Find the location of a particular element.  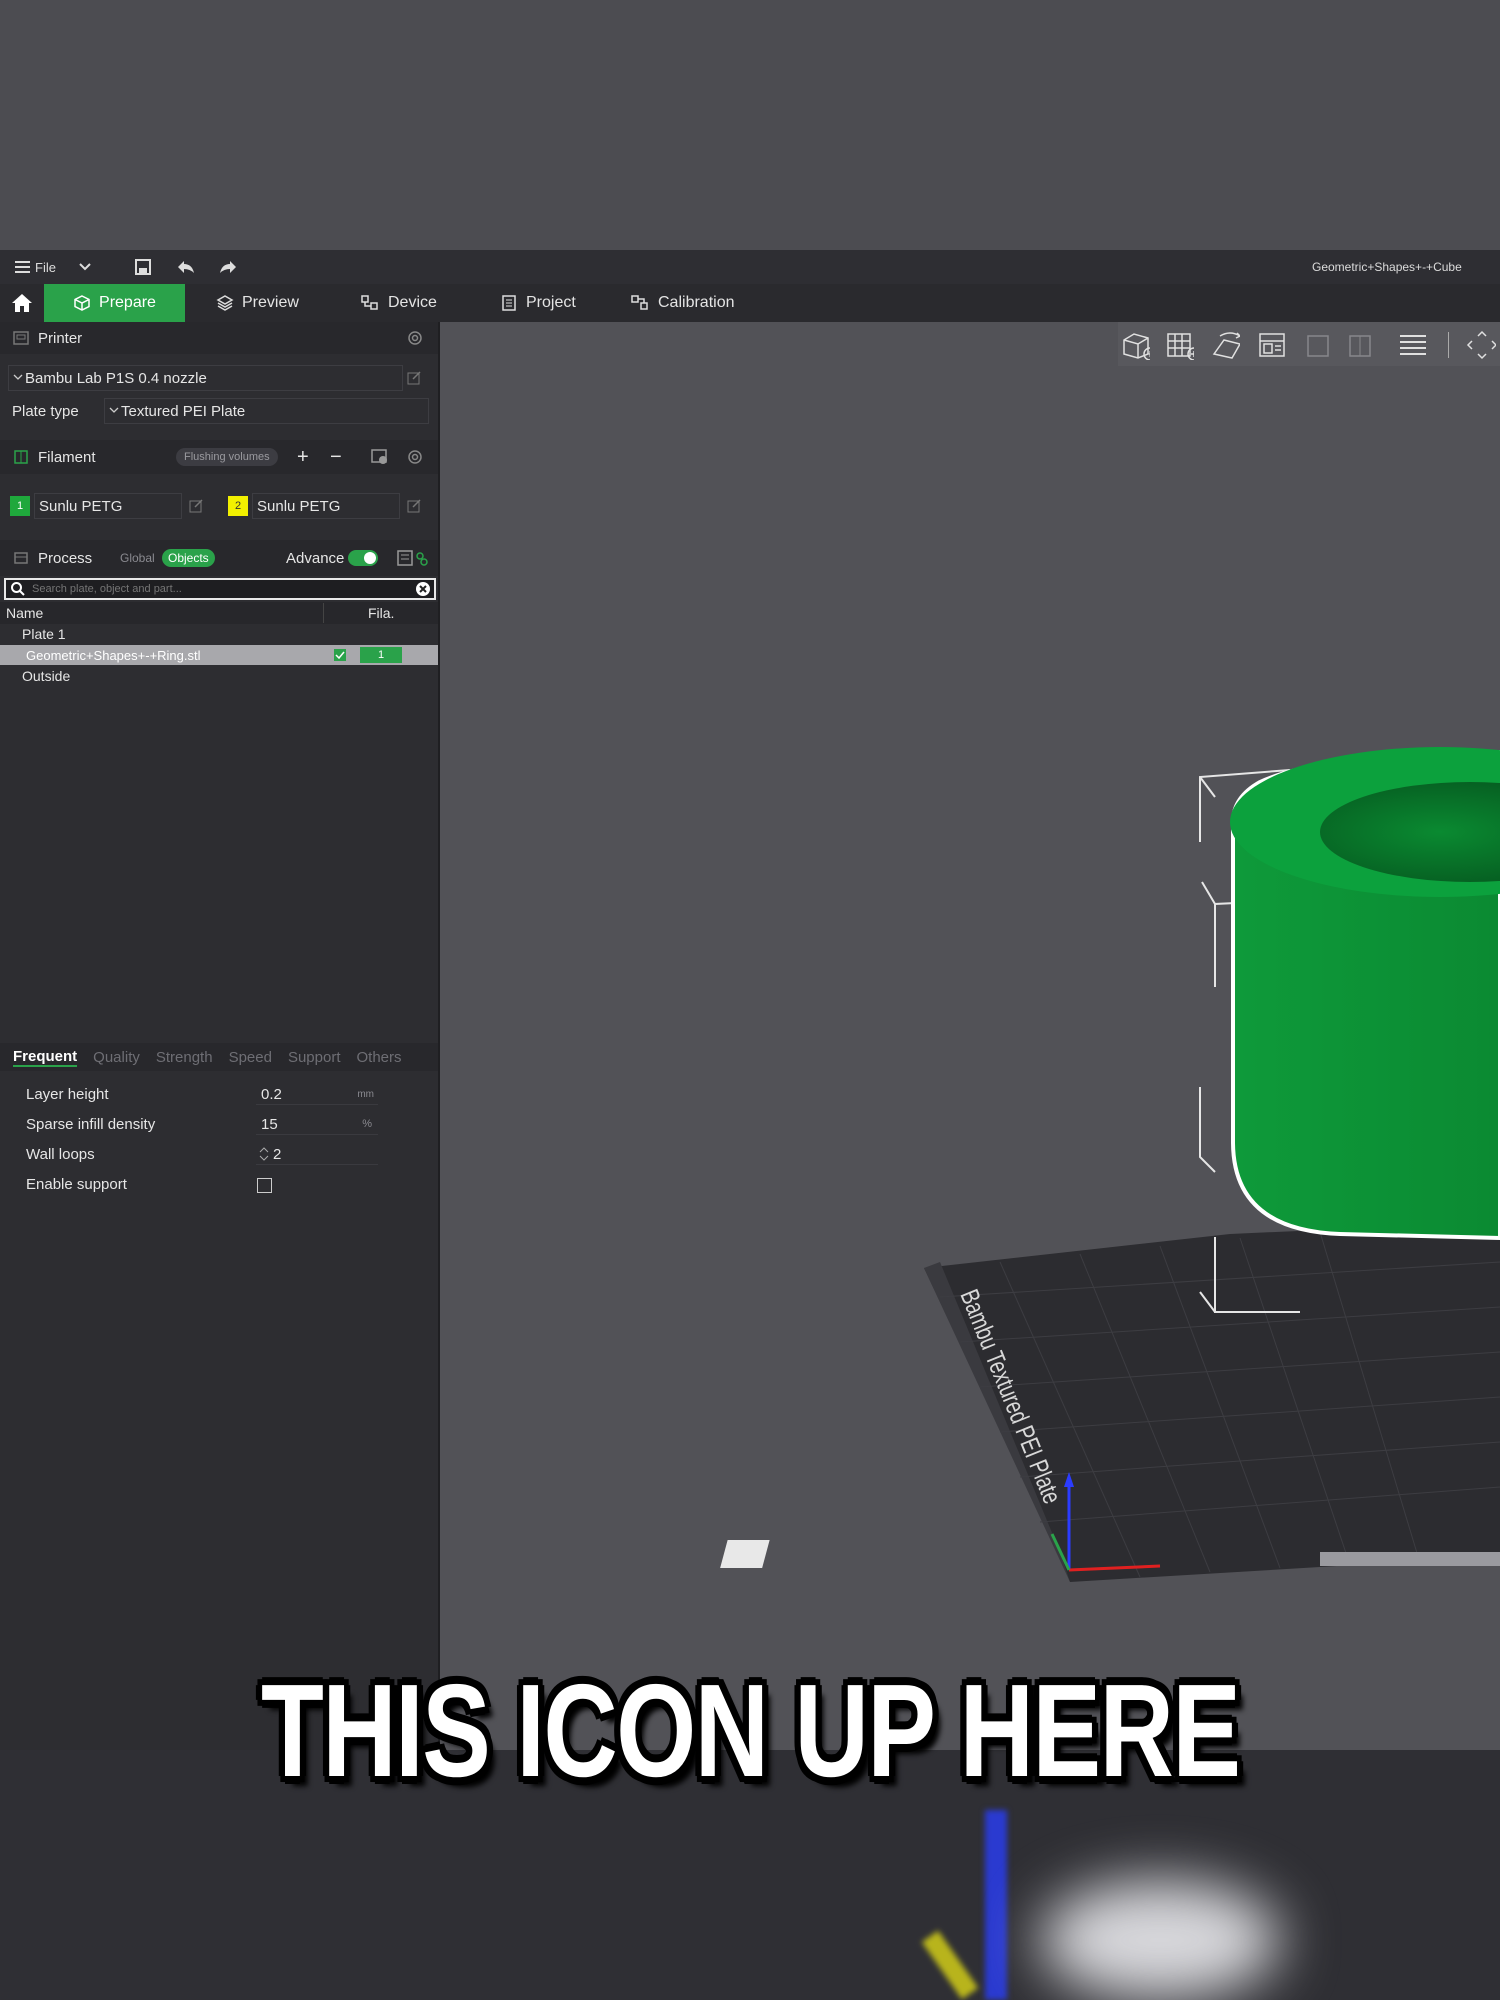

layers-icon is located at coordinates (225, 303).